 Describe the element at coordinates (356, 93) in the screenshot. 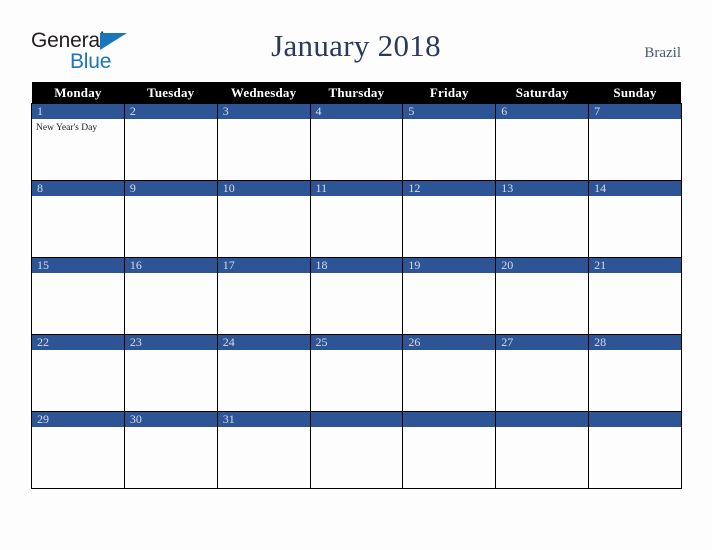

I see `weekday-header-thursday: Thursday` at that location.